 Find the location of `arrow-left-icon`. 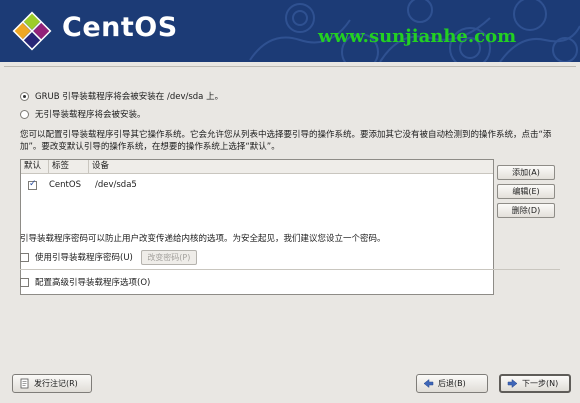

arrow-left-icon is located at coordinates (428, 383).